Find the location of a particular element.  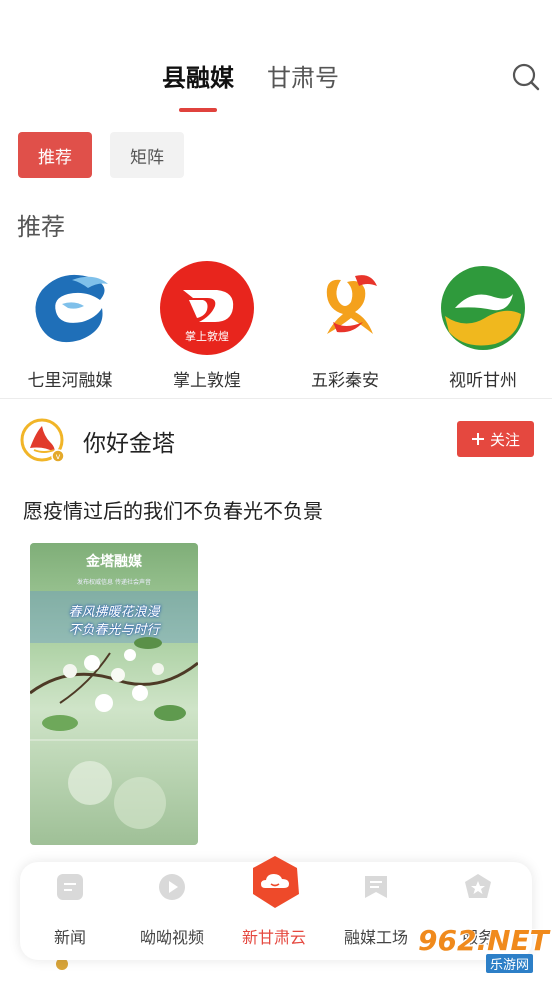

account-shiting-ganzhou: 视听甘州 is located at coordinates (483, 325).